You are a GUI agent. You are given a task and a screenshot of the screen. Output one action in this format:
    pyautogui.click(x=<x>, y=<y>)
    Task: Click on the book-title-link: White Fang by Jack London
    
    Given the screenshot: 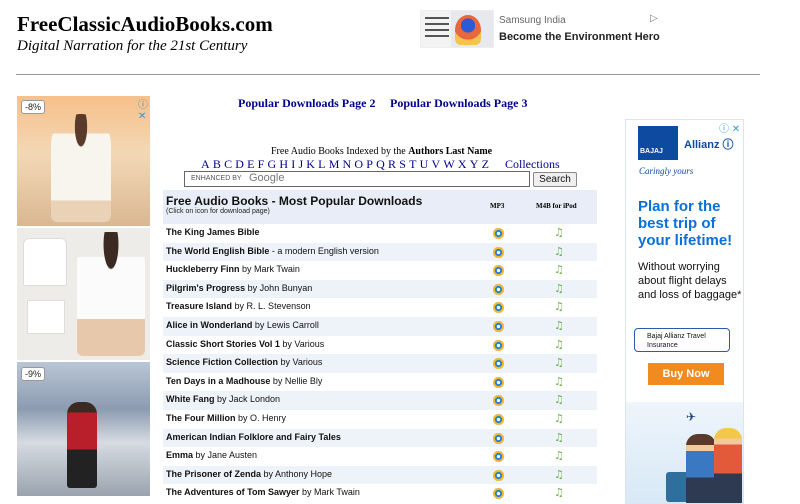 What is the action you would take?
    pyautogui.click(x=223, y=399)
    